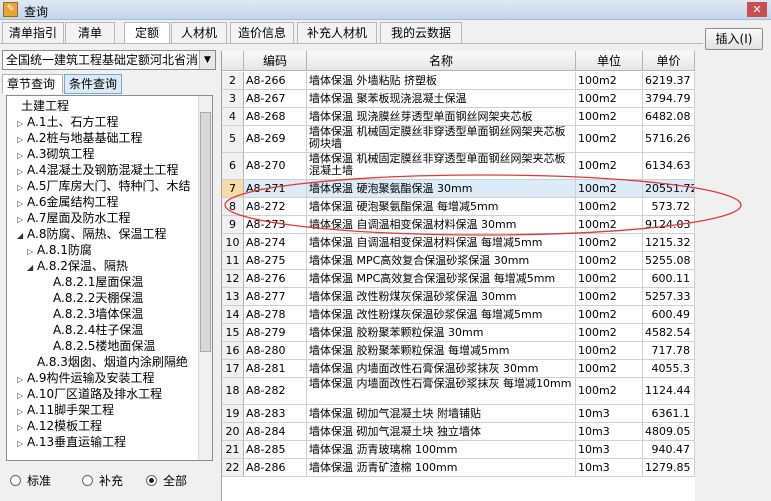 The width and height of the screenshot is (771, 501). What do you see at coordinates (22, 444) in the screenshot?
I see `expand-arrow-icon: ▷` at bounding box center [22, 444].